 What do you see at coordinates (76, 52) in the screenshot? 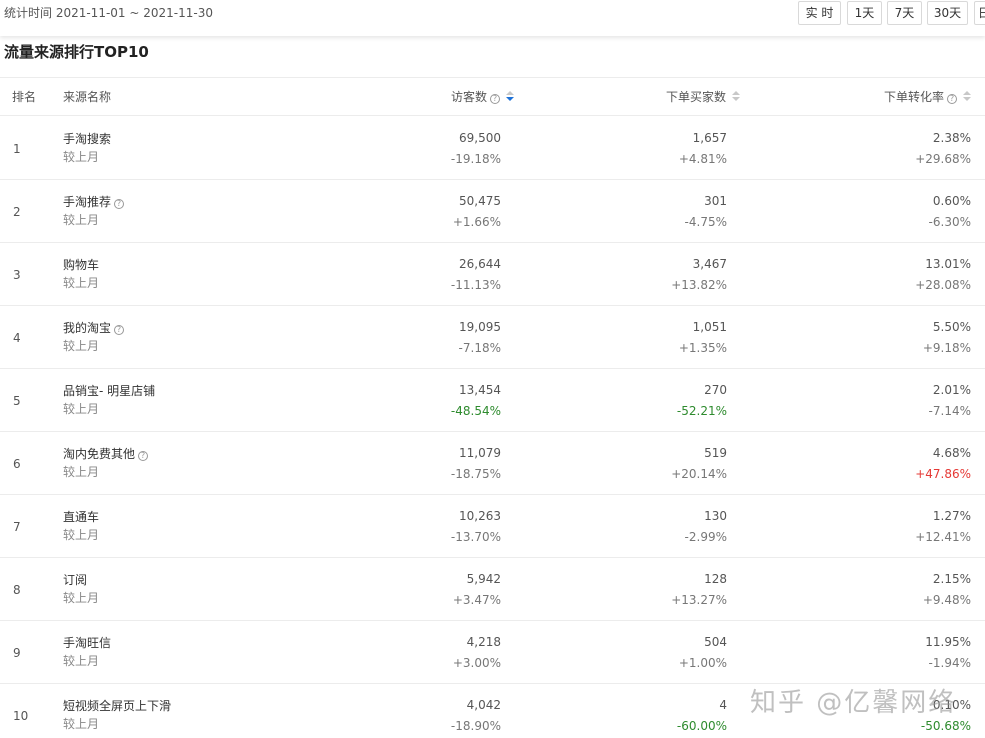
I see `section-title: 流量来源排行TOP10` at bounding box center [76, 52].